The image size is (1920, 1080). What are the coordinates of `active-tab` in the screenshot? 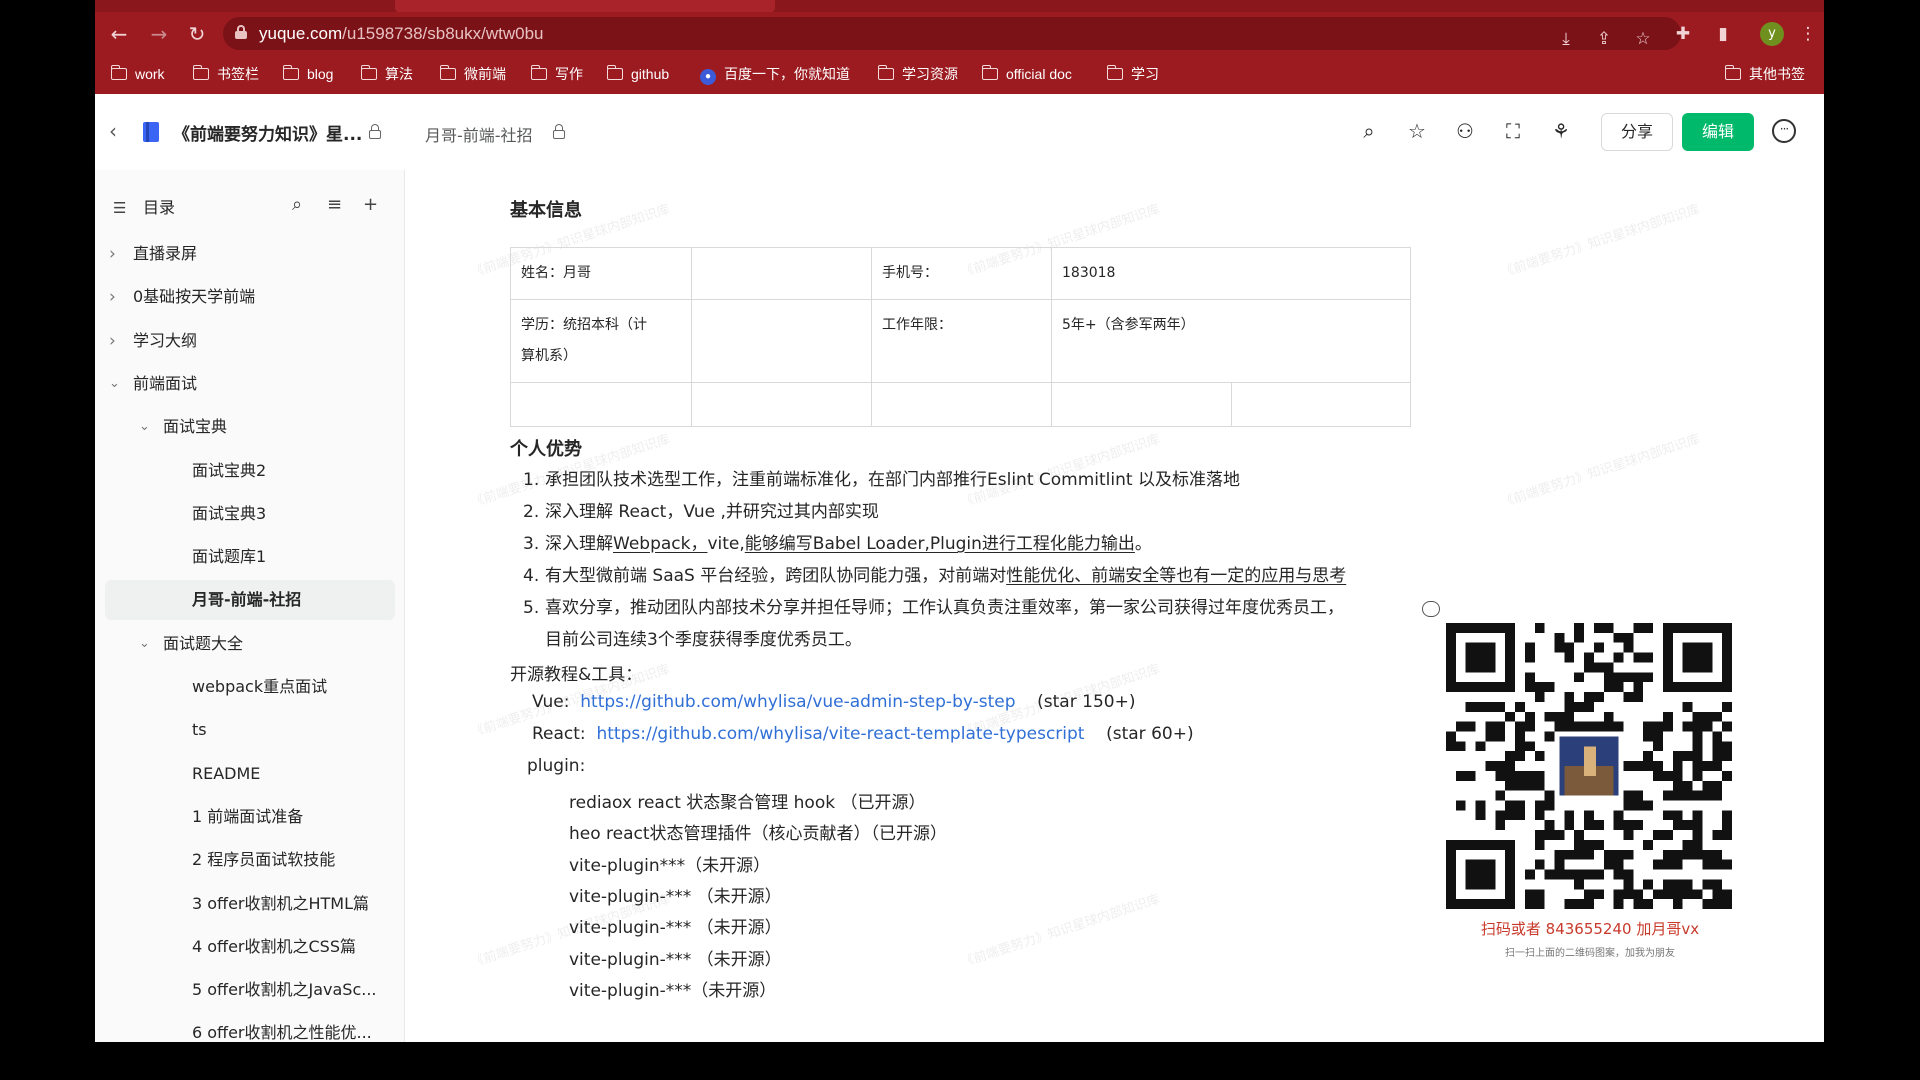 It's located at (585, 6).